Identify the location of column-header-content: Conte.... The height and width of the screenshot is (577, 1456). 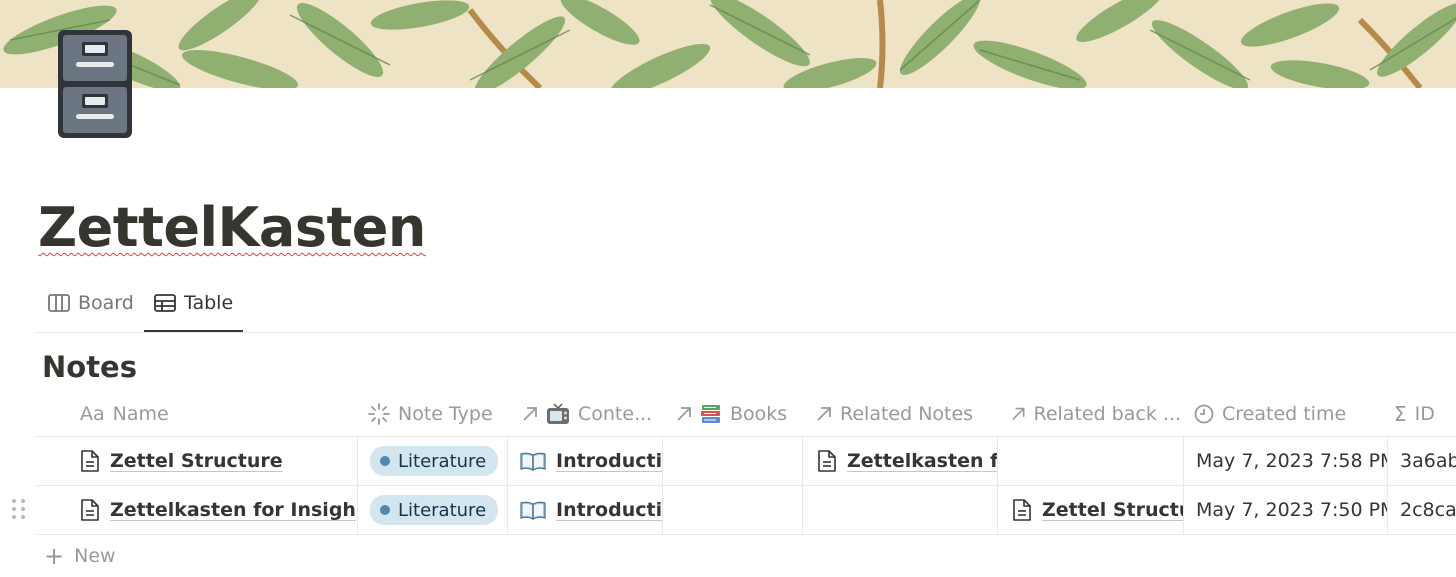
(592, 414).